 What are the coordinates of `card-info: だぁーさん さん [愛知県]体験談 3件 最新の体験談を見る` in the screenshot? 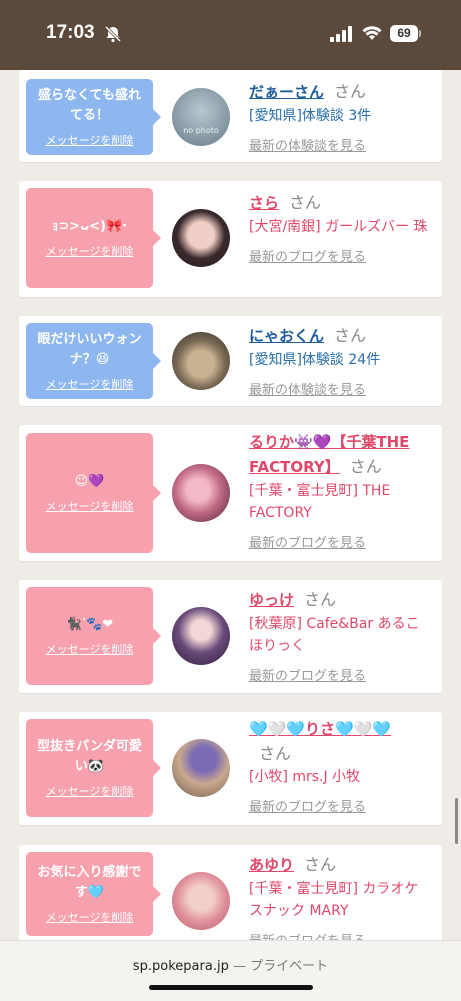 It's located at (339, 116).